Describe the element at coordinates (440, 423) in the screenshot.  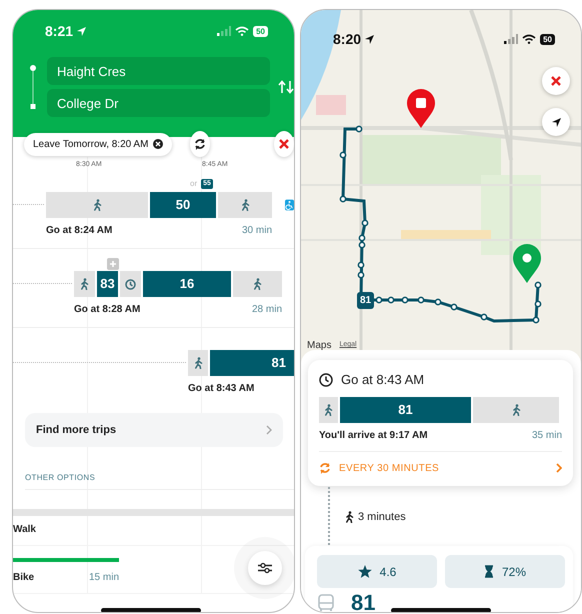
I see `trip-card: Go at 8:43 AM 81 You'll arrive at 9:17 AM 35 min EVERY 30 MINUTES` at that location.